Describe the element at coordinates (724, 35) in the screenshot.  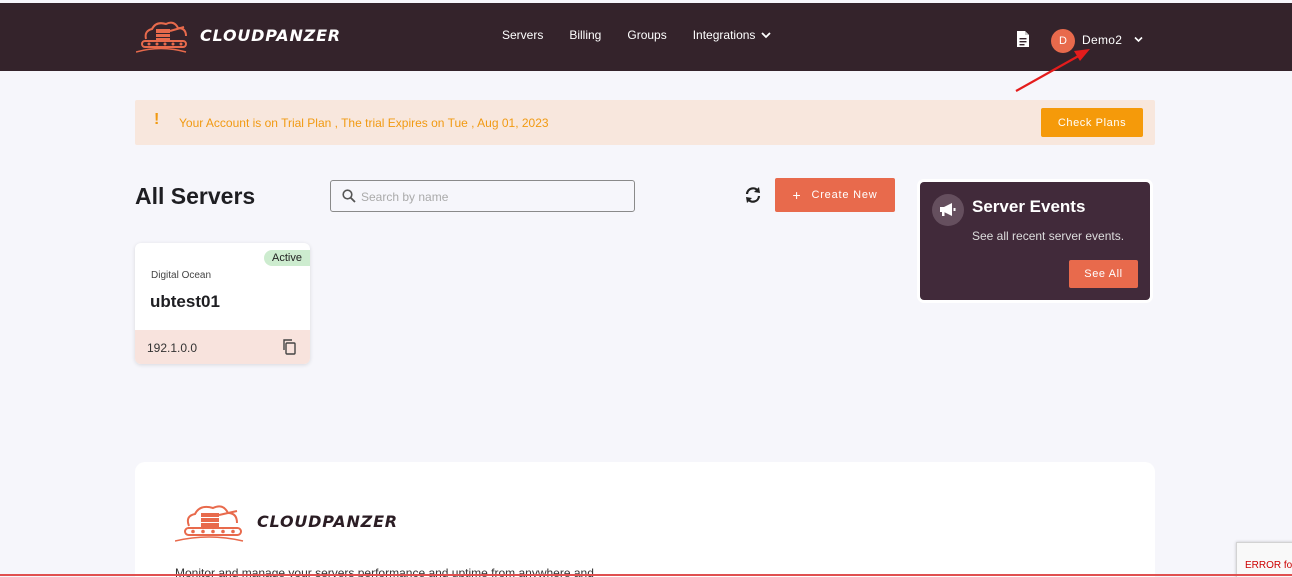
I see `nav-integrations-label: Integrations` at that location.